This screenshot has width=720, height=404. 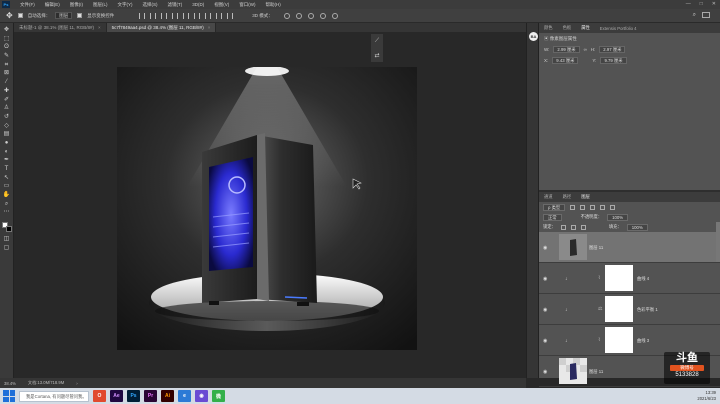 I want to click on lasso-tool-icon: ʘ, so click(x=6, y=47).